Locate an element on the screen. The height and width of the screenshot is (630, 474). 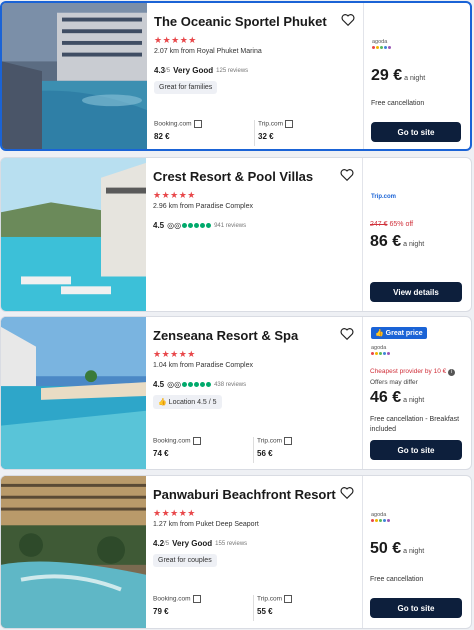
location-badge-text: Location 4.5 / 5 is located at coordinates (192, 402).